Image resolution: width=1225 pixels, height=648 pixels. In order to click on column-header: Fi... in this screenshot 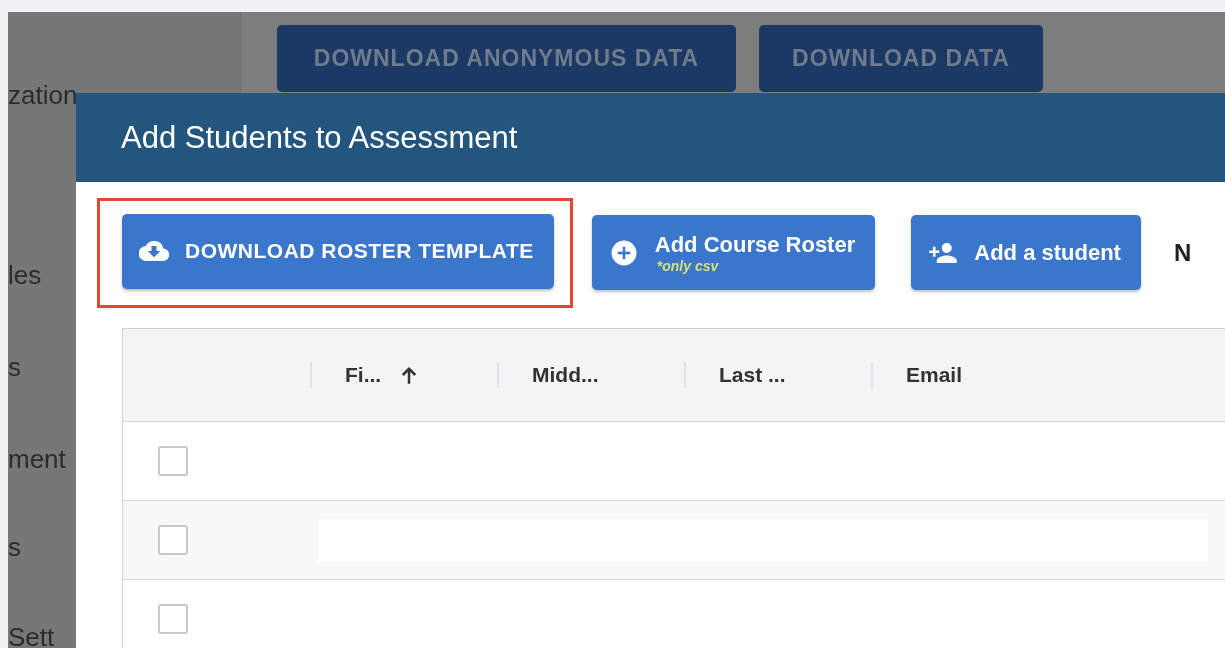, I will do `click(403, 375)`.